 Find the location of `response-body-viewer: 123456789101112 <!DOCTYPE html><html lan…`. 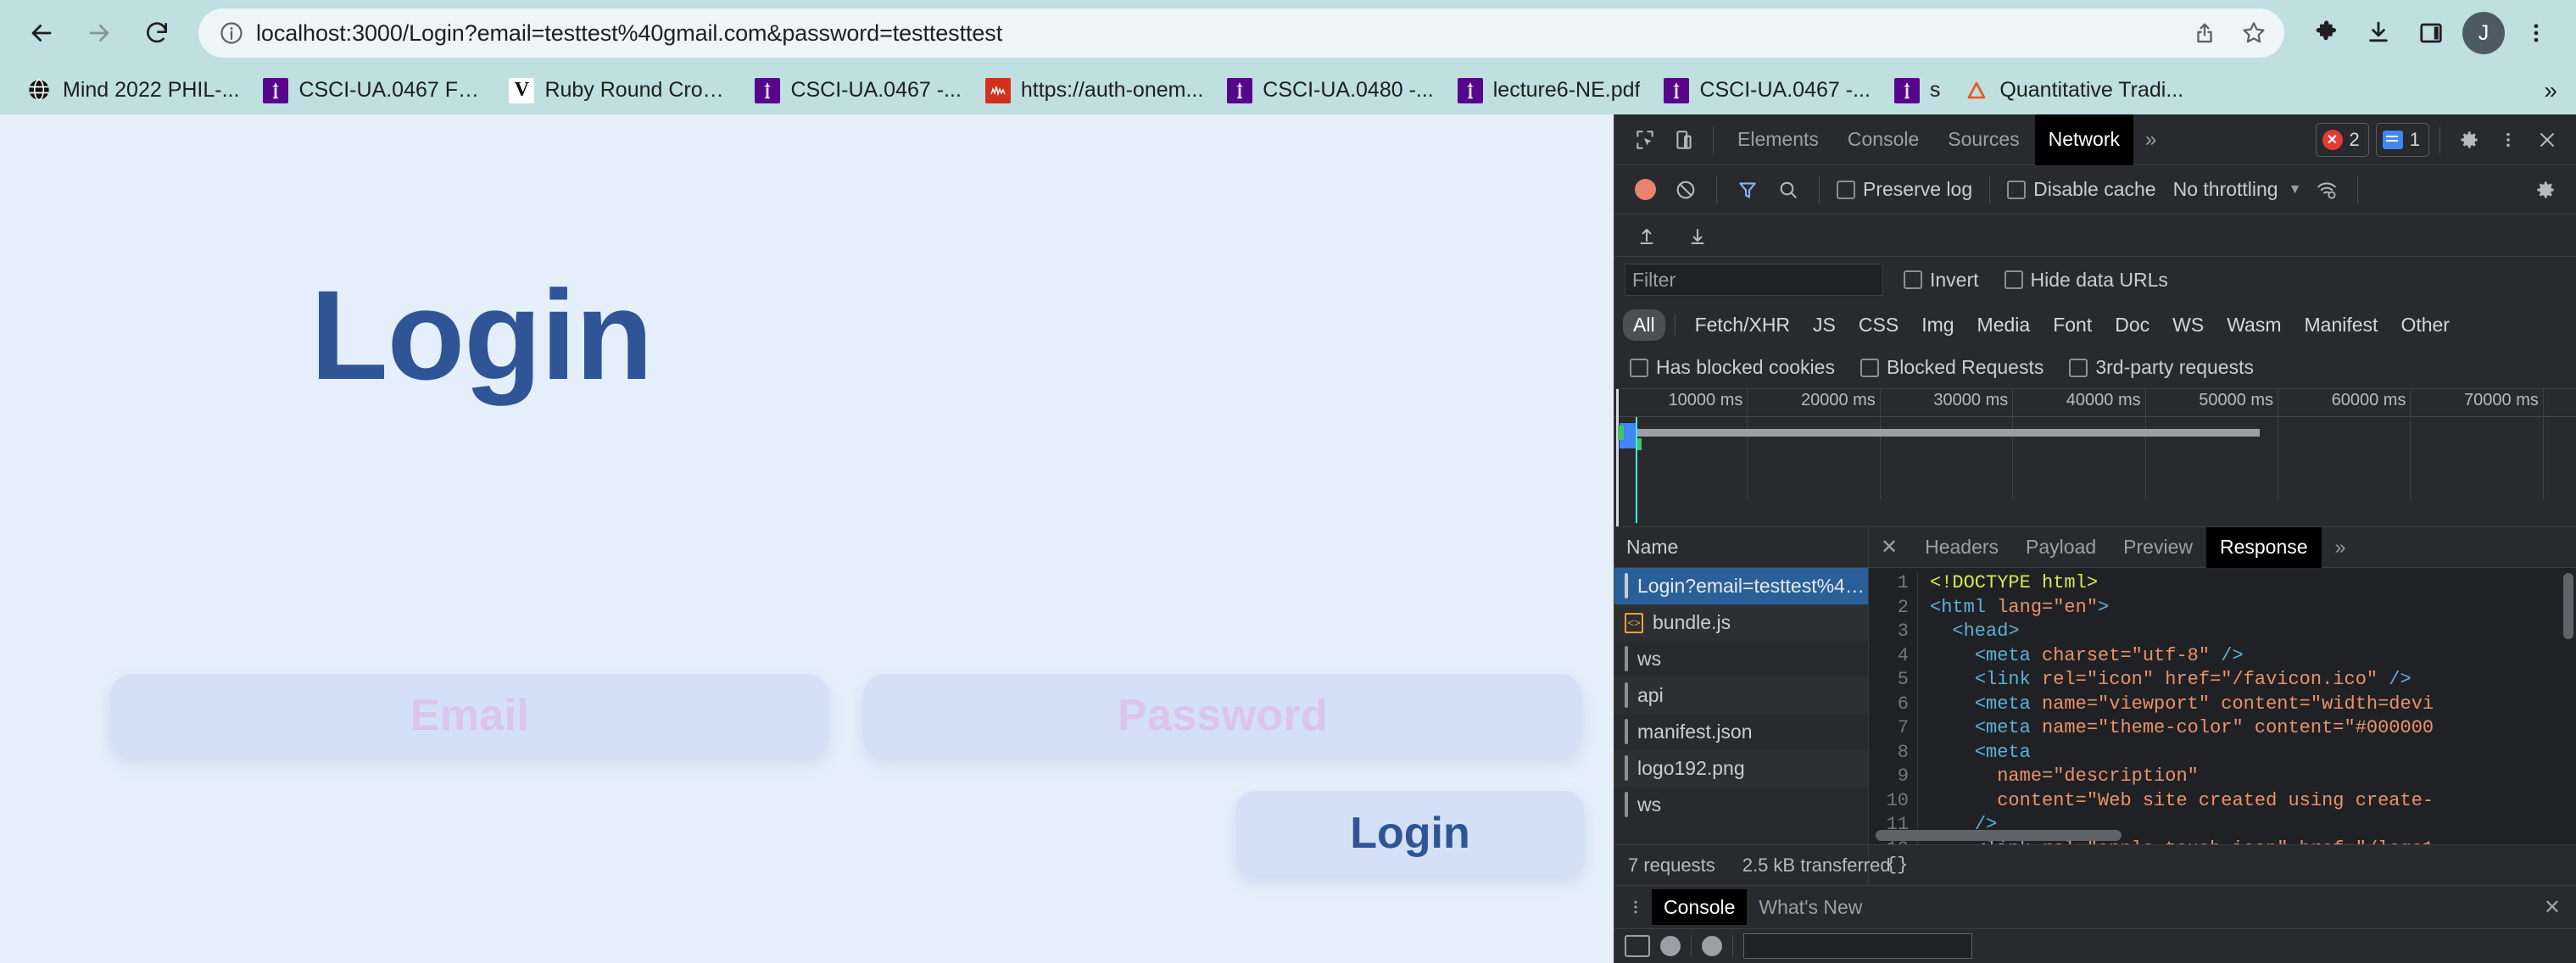

response-body-viewer: 123456789101112 <!DOCTYPE html><html lan… is located at coordinates (2222, 706).